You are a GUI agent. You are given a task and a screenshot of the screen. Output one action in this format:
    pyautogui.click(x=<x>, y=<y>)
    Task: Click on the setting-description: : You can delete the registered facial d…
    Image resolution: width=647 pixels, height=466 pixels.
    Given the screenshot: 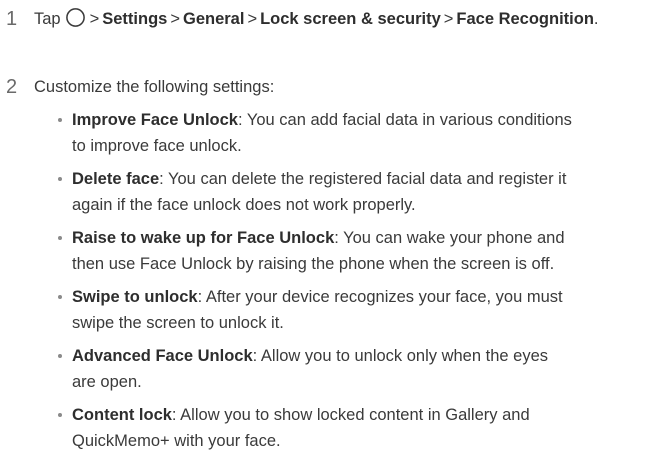 What is the action you would take?
    pyautogui.click(x=363, y=179)
    